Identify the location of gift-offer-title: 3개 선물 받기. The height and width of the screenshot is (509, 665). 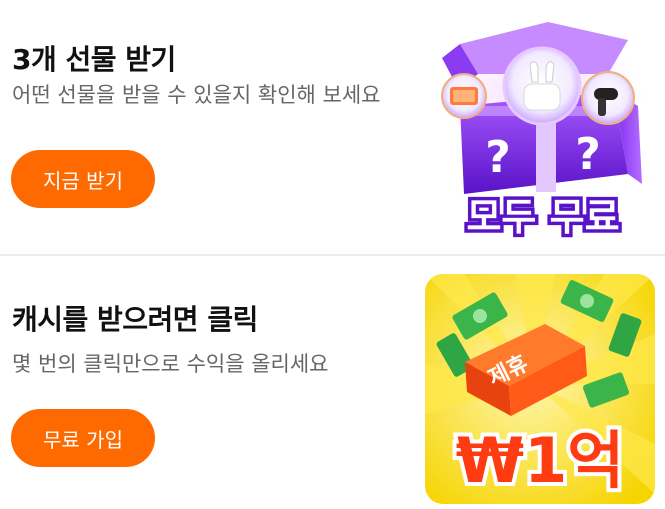
(94, 59).